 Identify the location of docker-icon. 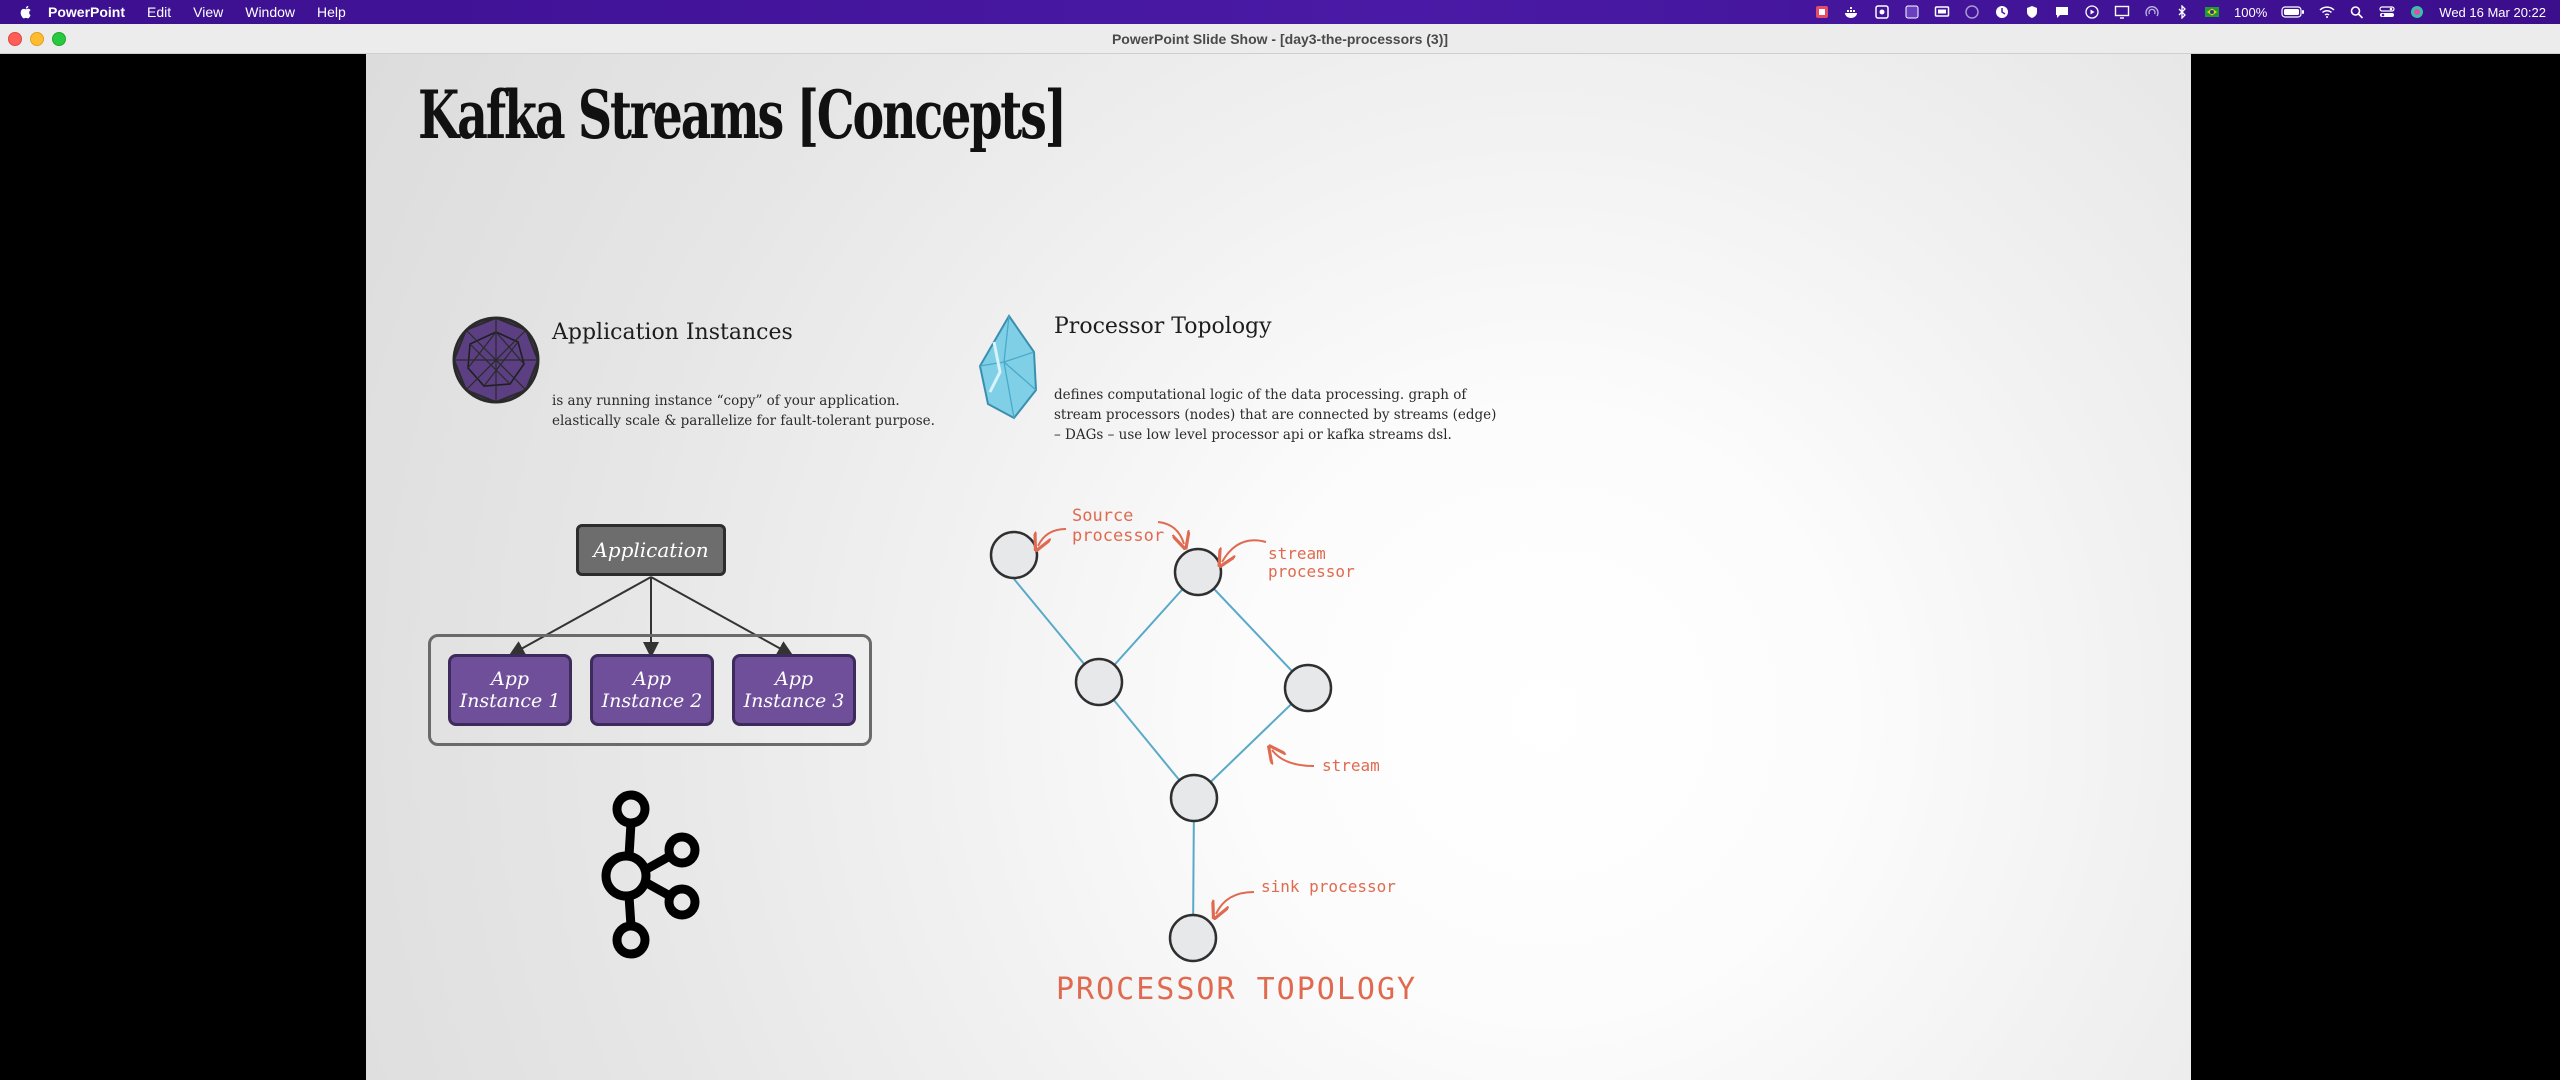
(1852, 12).